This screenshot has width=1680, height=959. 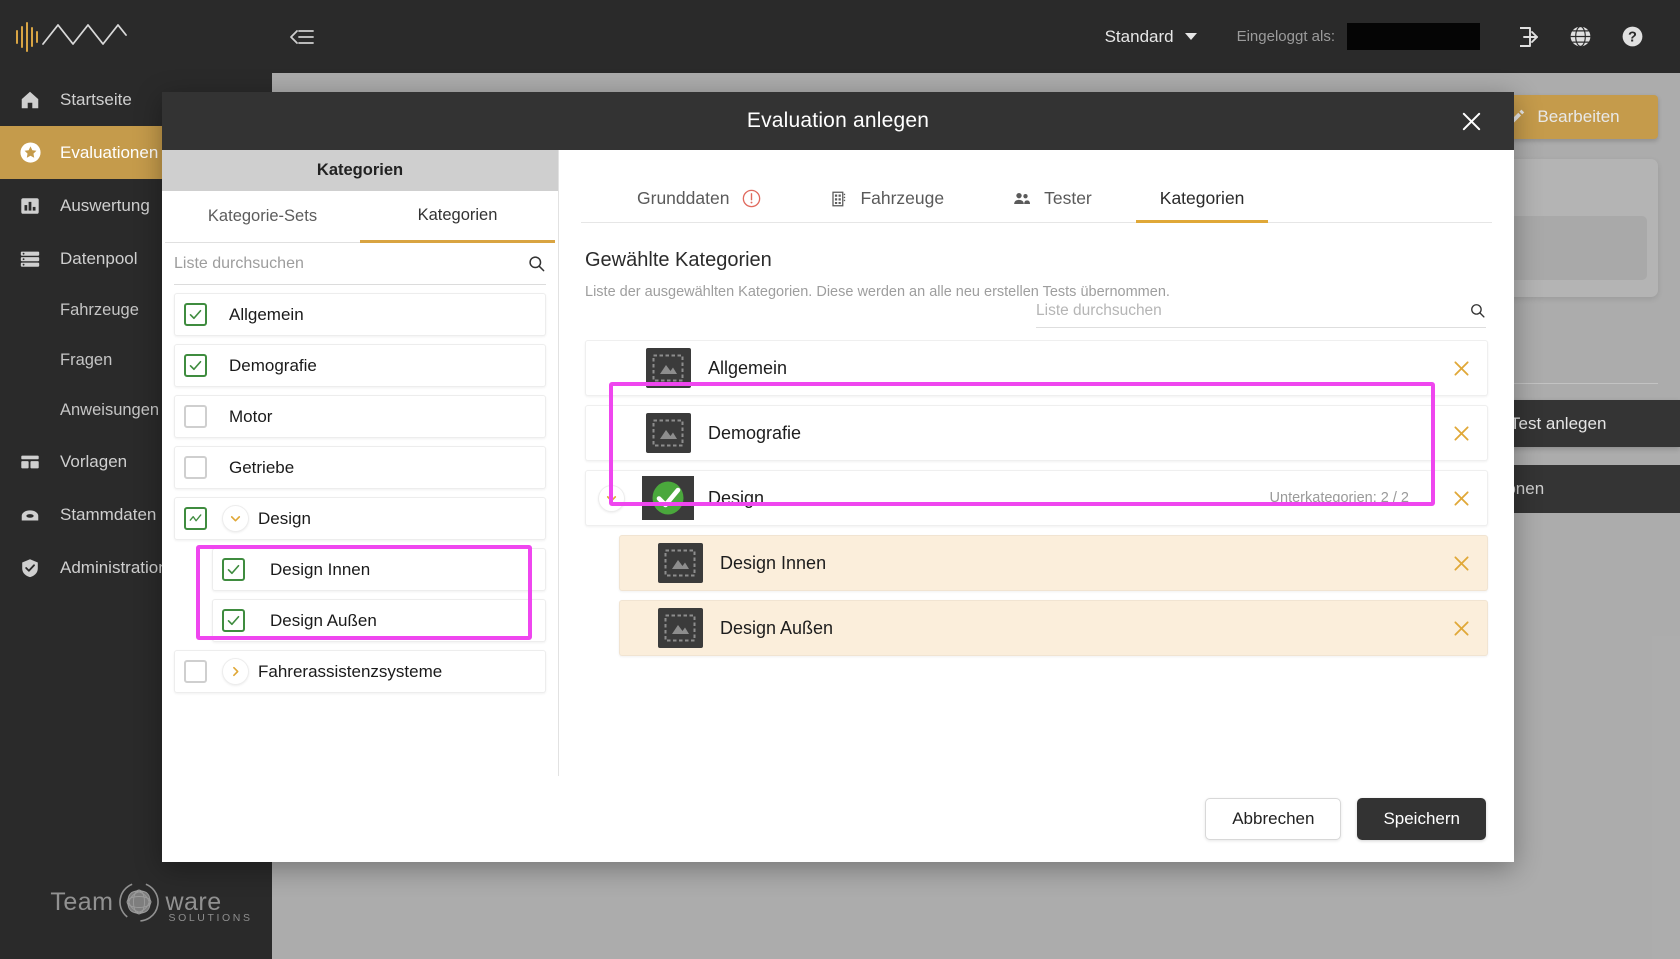 I want to click on sidebar-item-label-administration: Administration, so click(x=114, y=567).